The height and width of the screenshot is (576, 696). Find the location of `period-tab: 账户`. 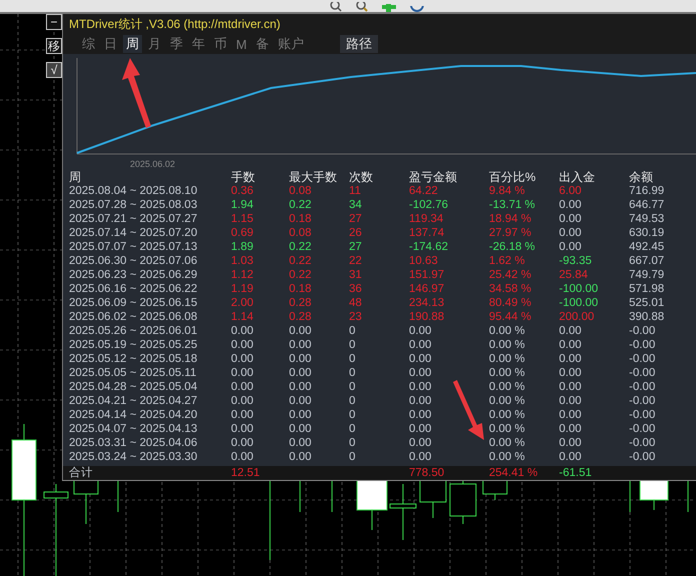

period-tab: 账户 is located at coordinates (290, 44).